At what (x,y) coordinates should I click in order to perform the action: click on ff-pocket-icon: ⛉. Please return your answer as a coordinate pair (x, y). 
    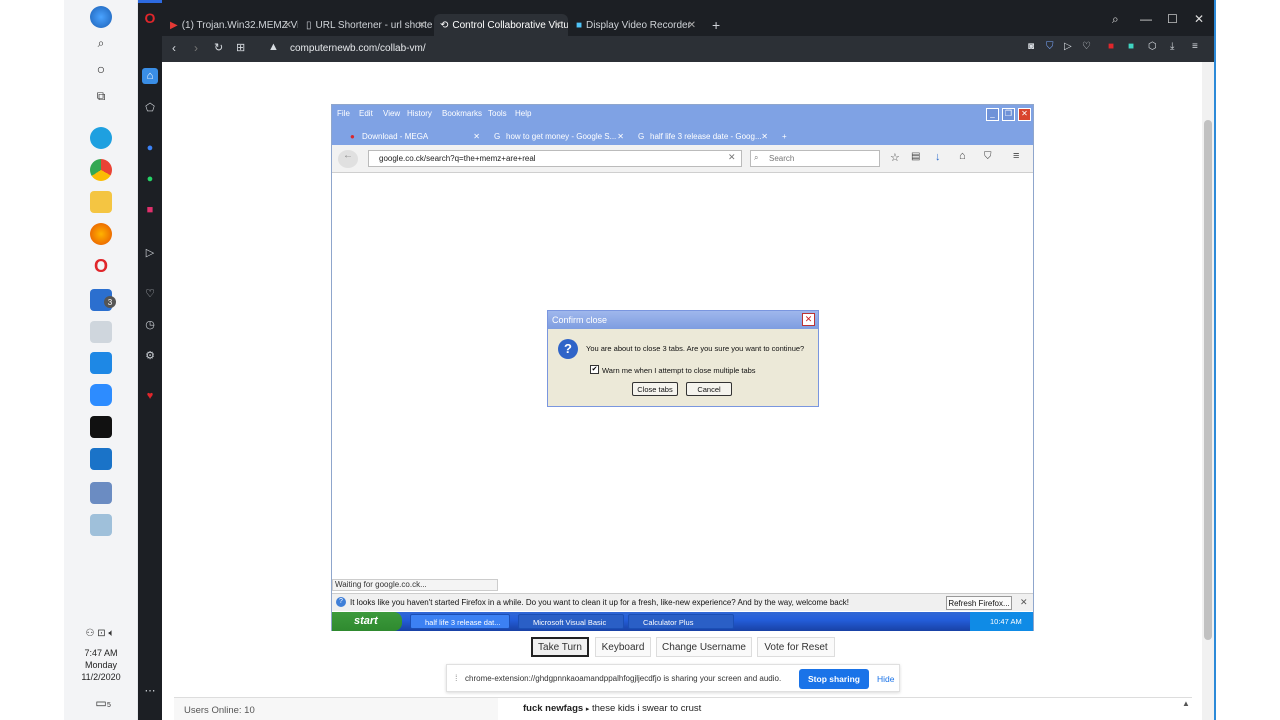
    Looking at the image, I should click on (988, 156).